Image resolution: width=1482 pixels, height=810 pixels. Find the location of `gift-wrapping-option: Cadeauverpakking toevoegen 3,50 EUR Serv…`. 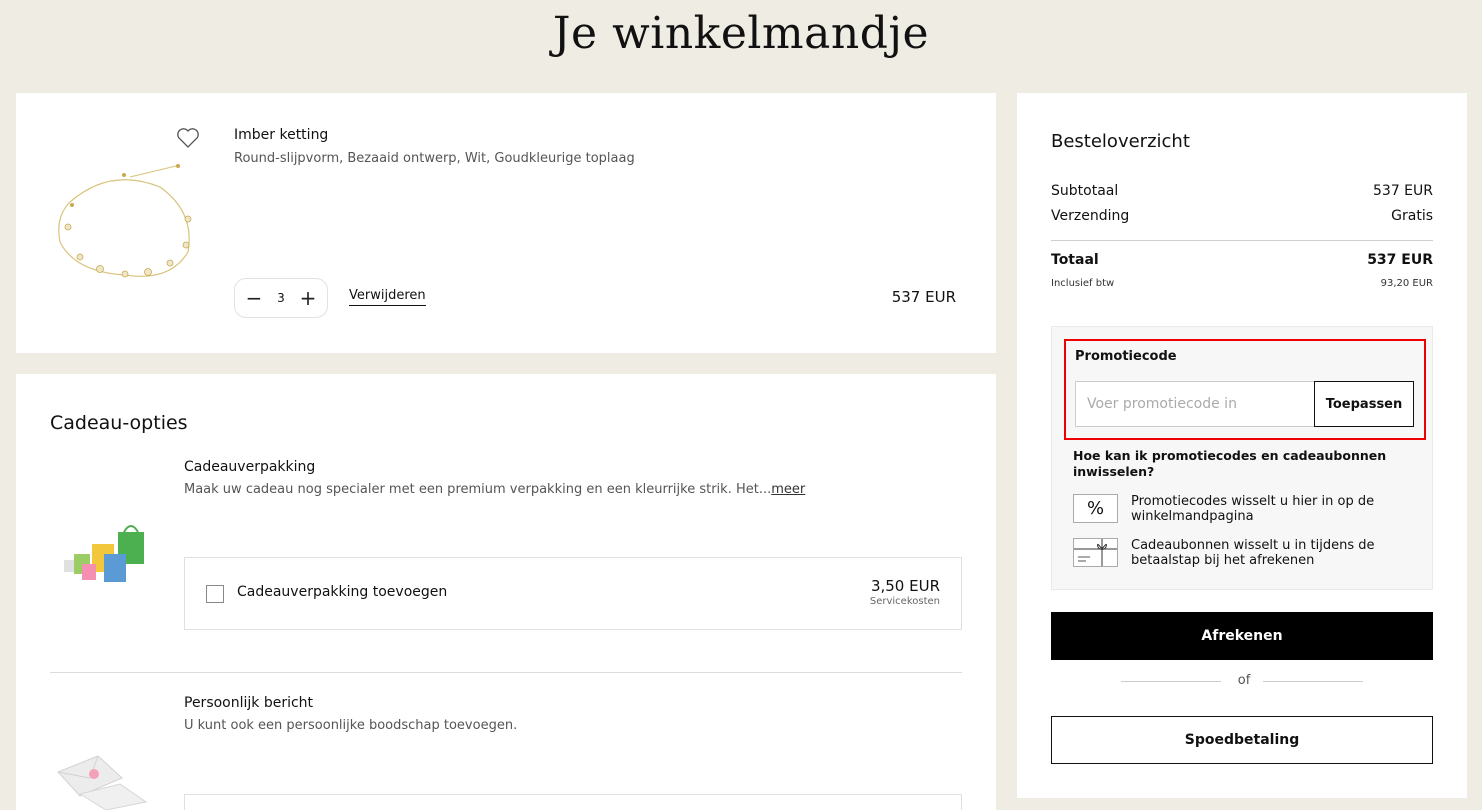

gift-wrapping-option: Cadeauverpakking toevoegen 3,50 EUR Serv… is located at coordinates (573, 593).